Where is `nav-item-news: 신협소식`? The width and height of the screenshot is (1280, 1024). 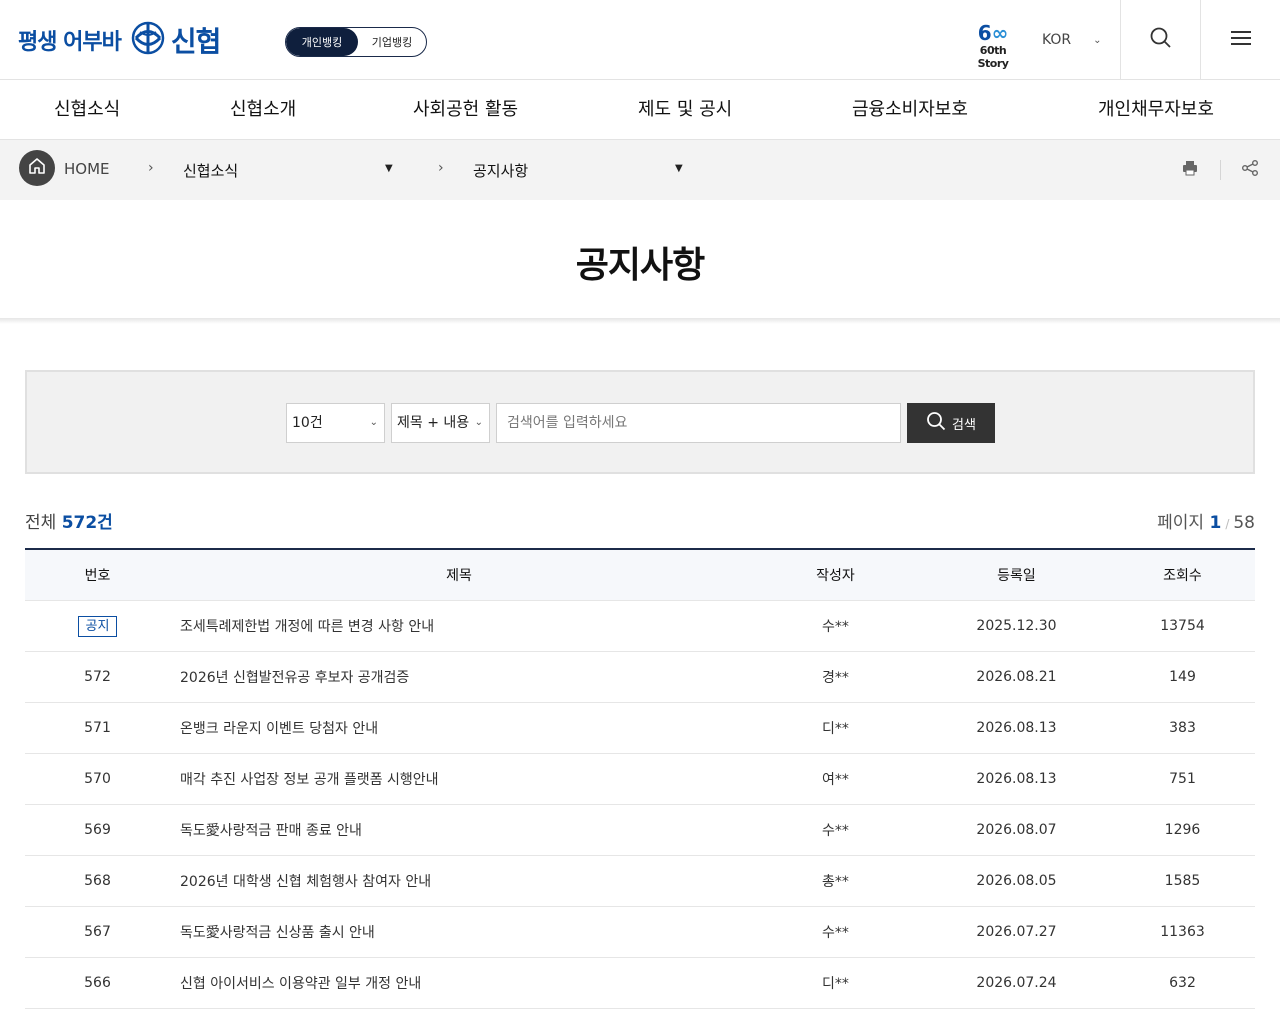
nav-item-news: 신협소식 is located at coordinates (87, 110).